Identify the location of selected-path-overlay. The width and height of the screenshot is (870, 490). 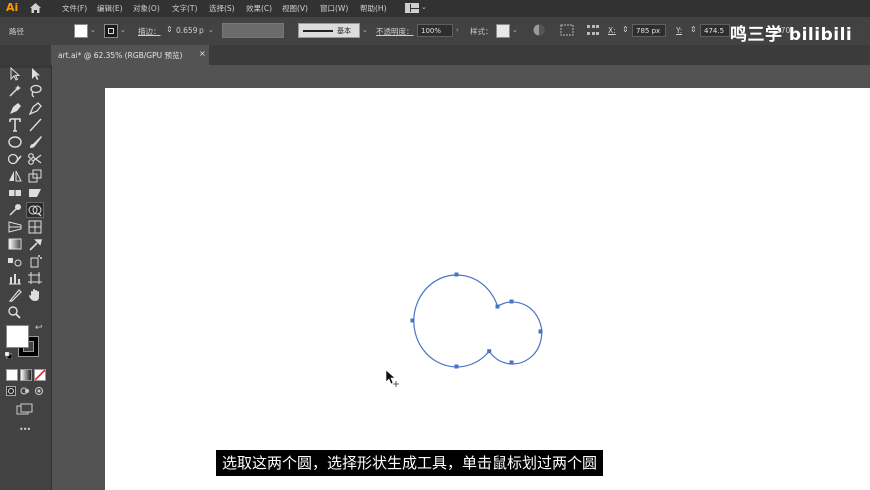
(464, 329).